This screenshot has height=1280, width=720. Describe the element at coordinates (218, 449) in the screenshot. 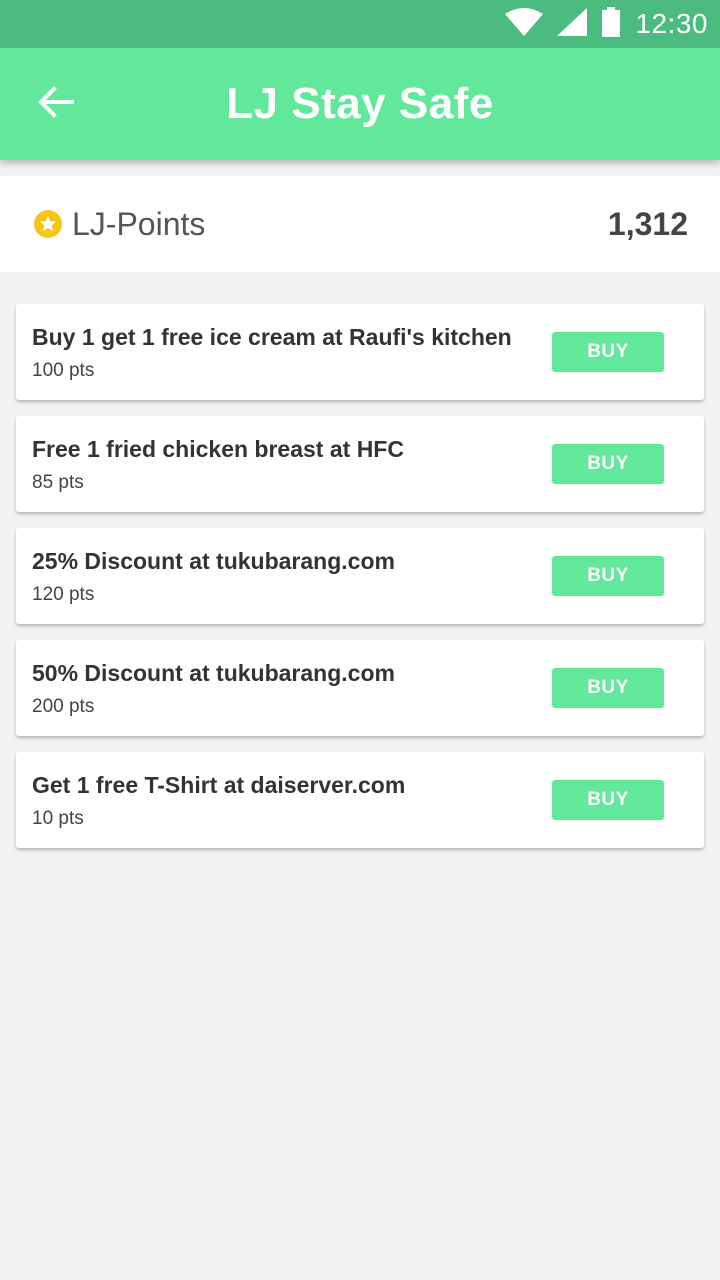

I see `reward-title: Free 1 fried chicken breast at HFC` at that location.